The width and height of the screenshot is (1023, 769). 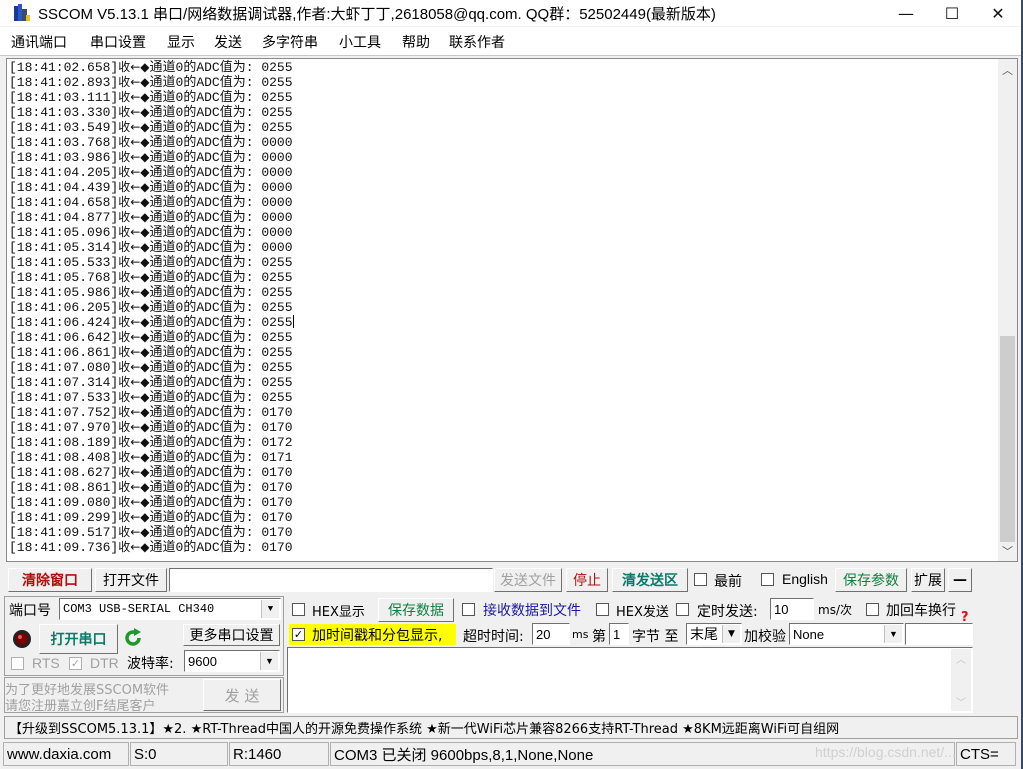 What do you see at coordinates (64, 67) in the screenshot?
I see `log-timestamp: [18:41:02.658]` at bounding box center [64, 67].